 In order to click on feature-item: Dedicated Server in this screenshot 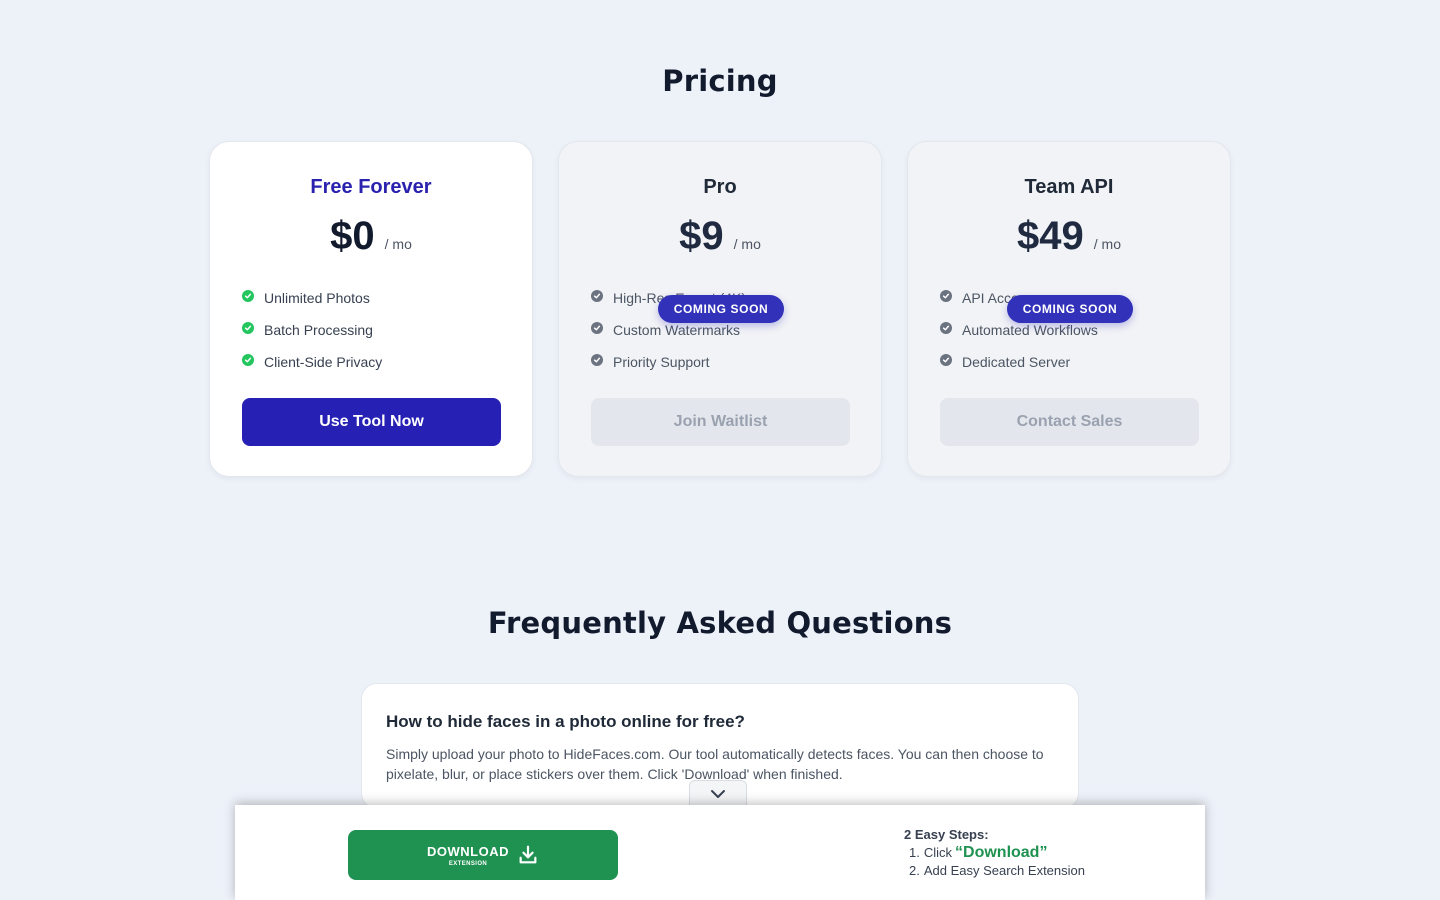, I will do `click(1019, 362)`.